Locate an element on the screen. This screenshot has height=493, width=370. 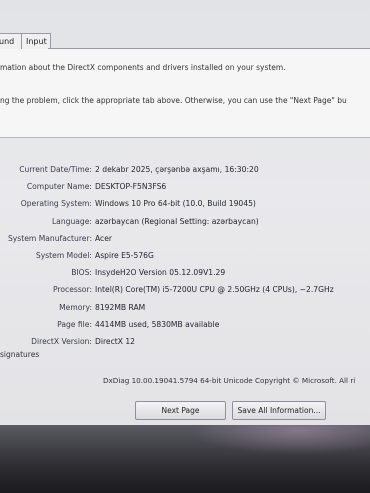
info-value: 8192MB RAM is located at coordinates (120, 307).